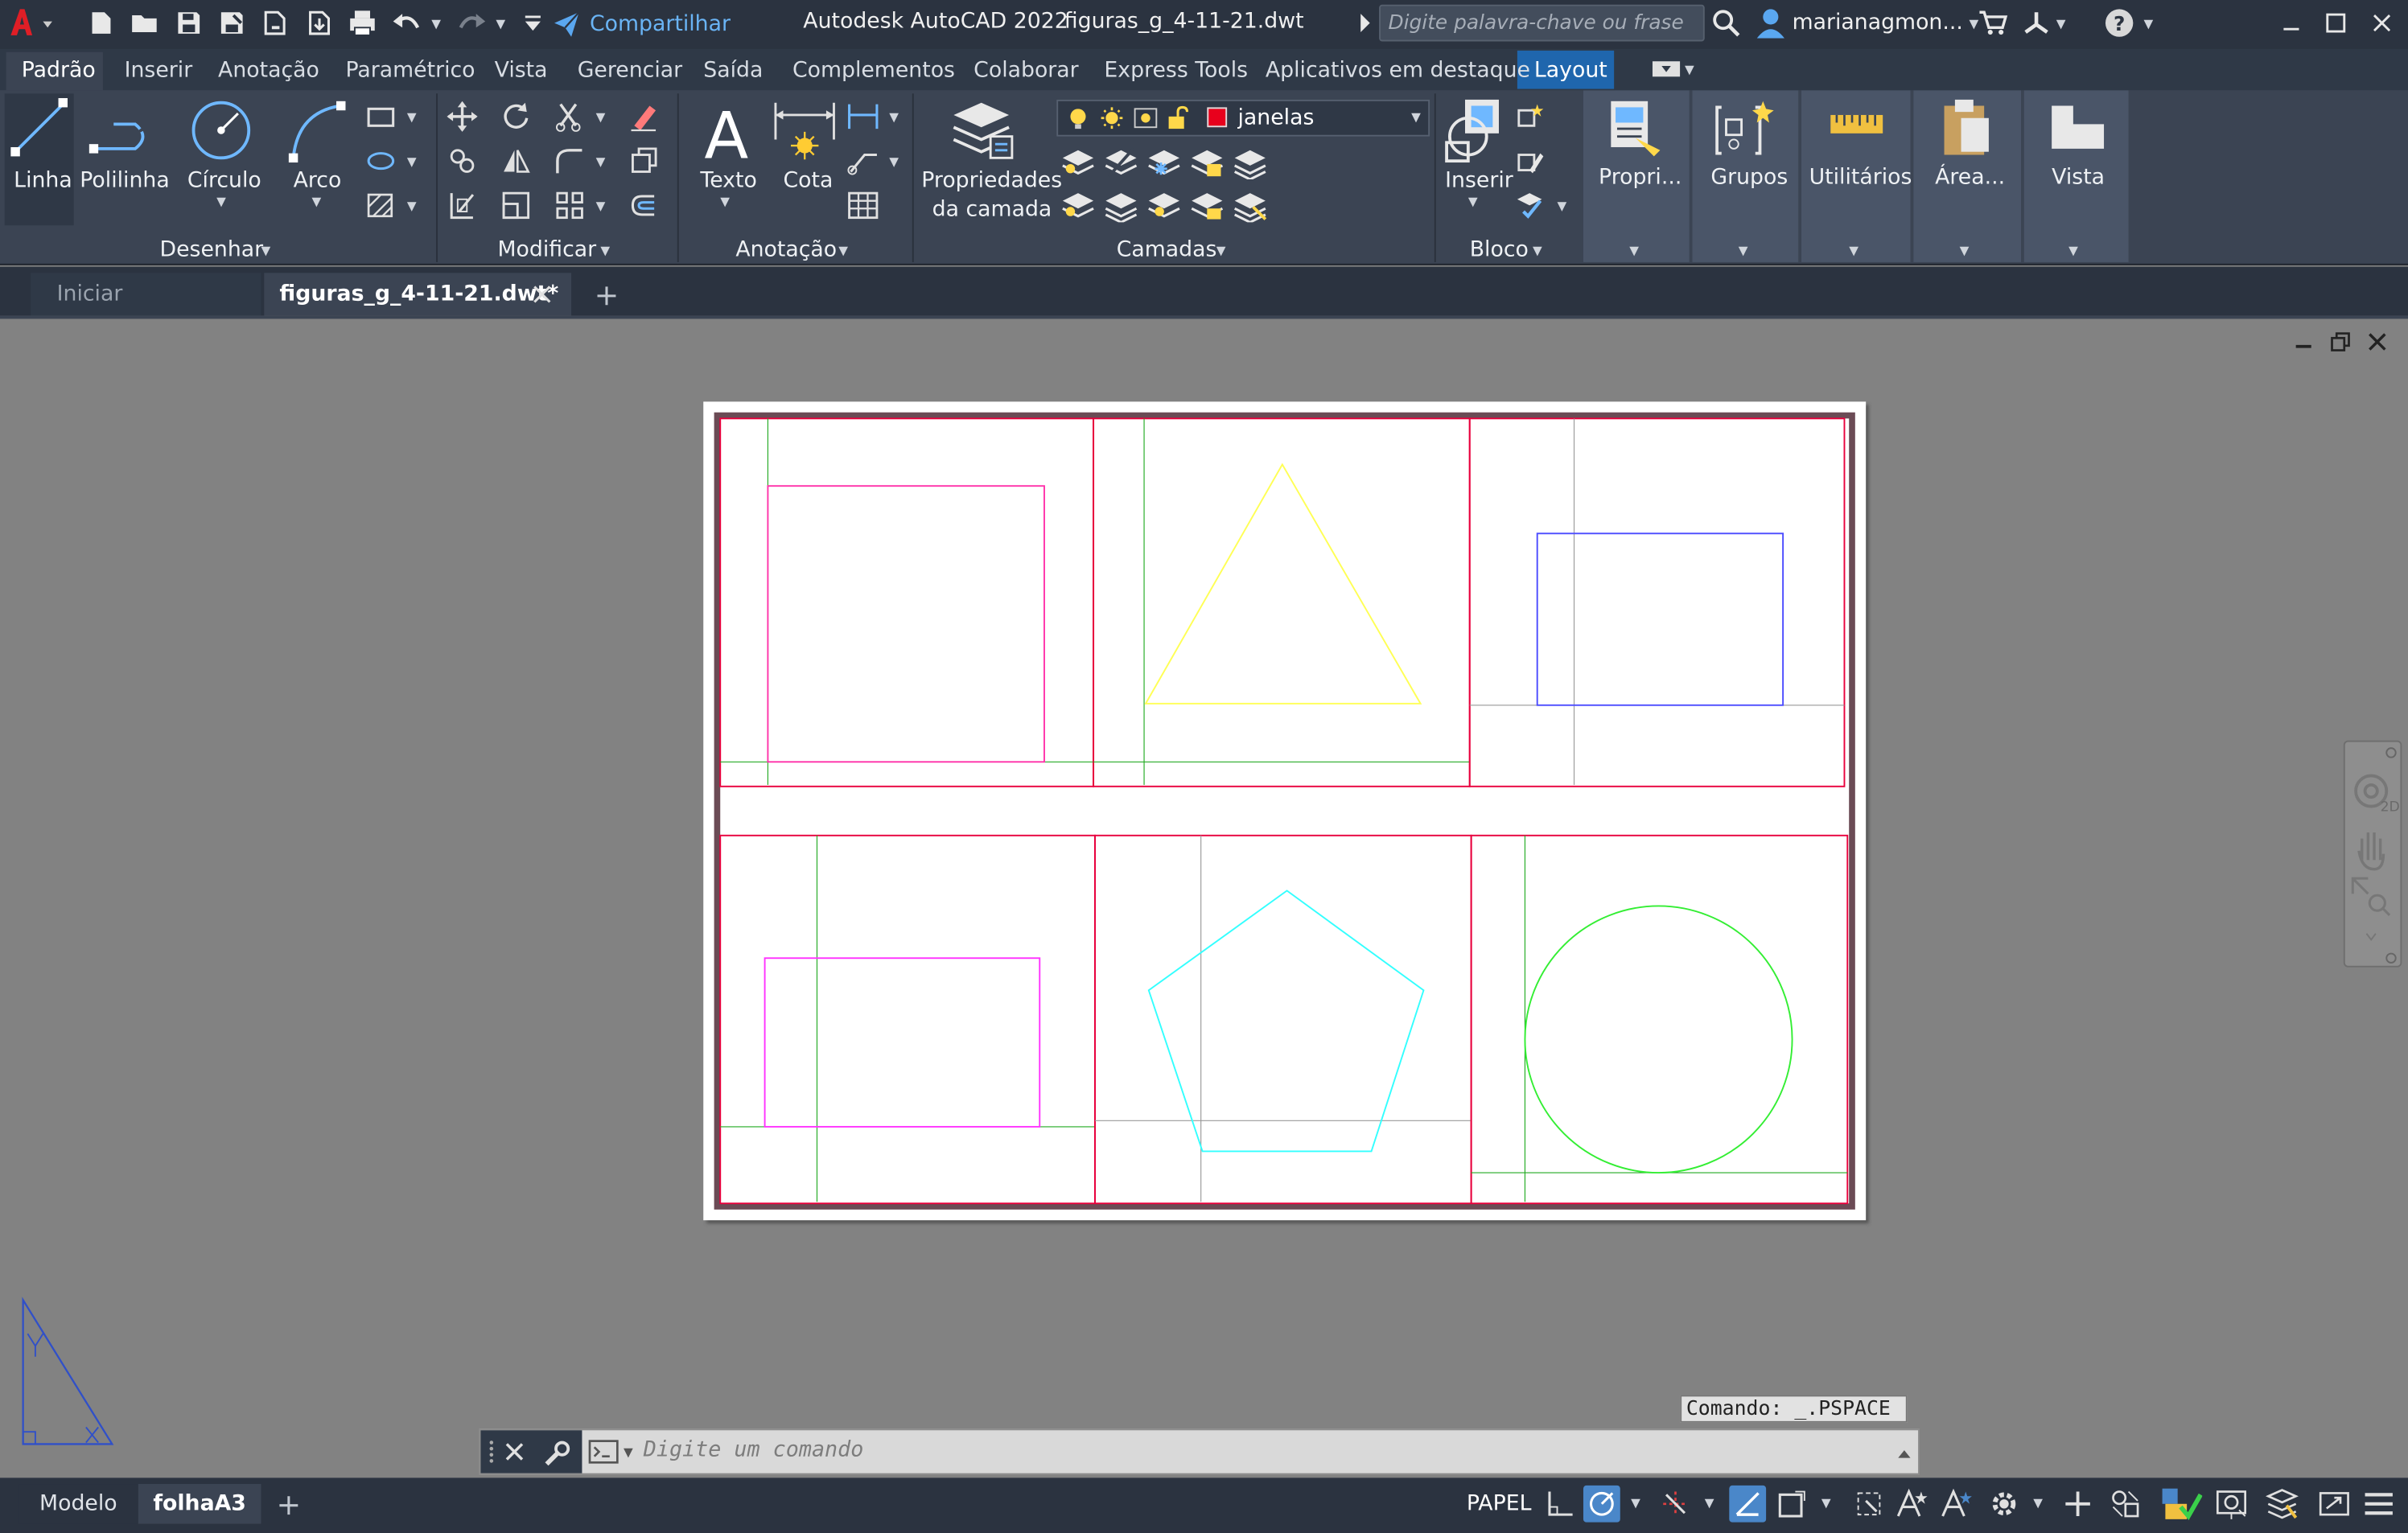 This screenshot has width=2408, height=1533. I want to click on annotation-monitor-plus-icon, so click(2078, 1504).